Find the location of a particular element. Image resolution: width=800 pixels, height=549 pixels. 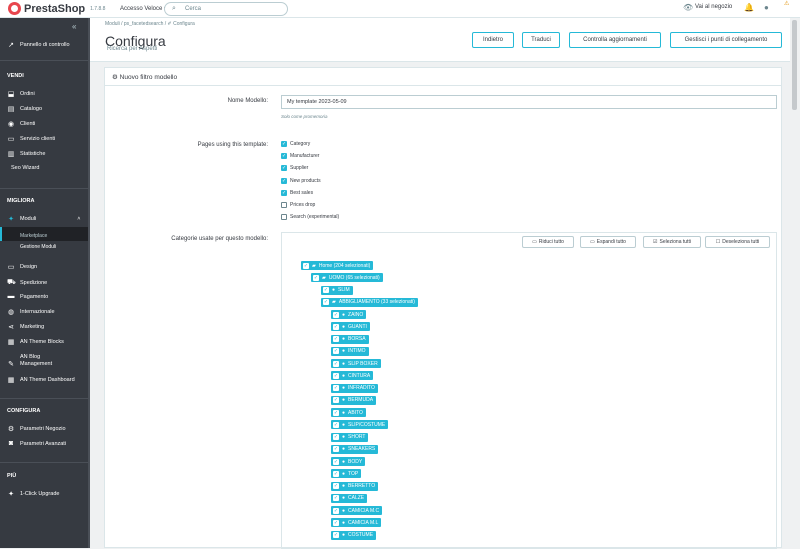

tree-node: ✓ ● BERRETTO is located at coordinates (355, 486).